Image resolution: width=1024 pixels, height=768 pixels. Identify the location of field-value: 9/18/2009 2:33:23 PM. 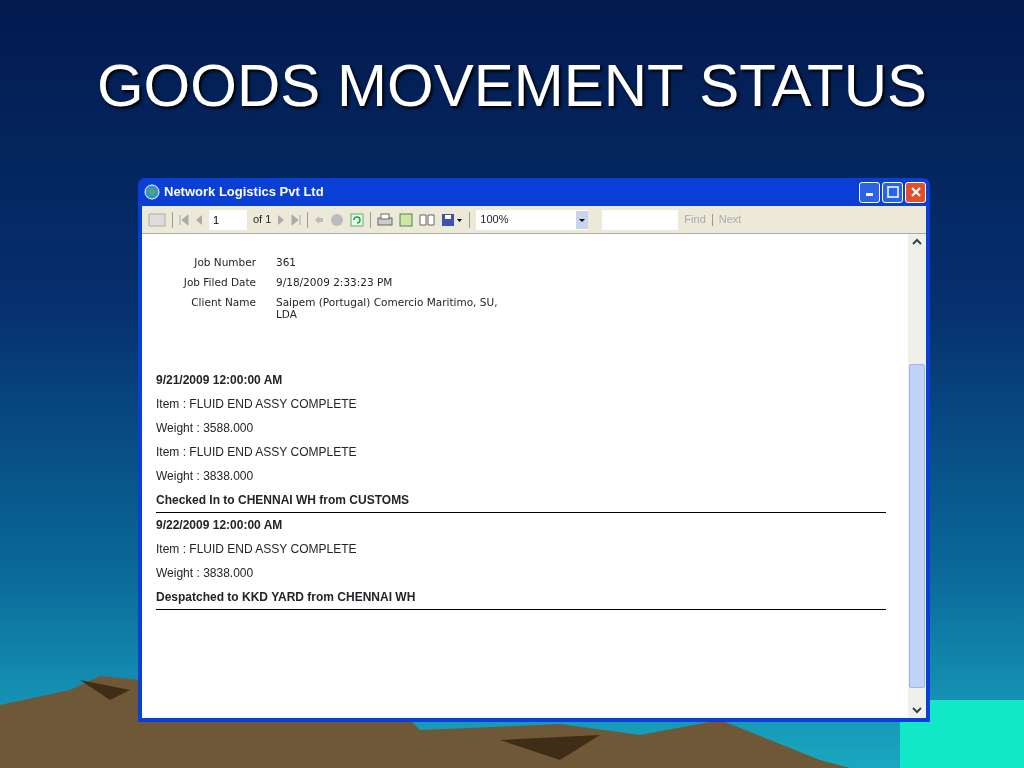
(334, 282).